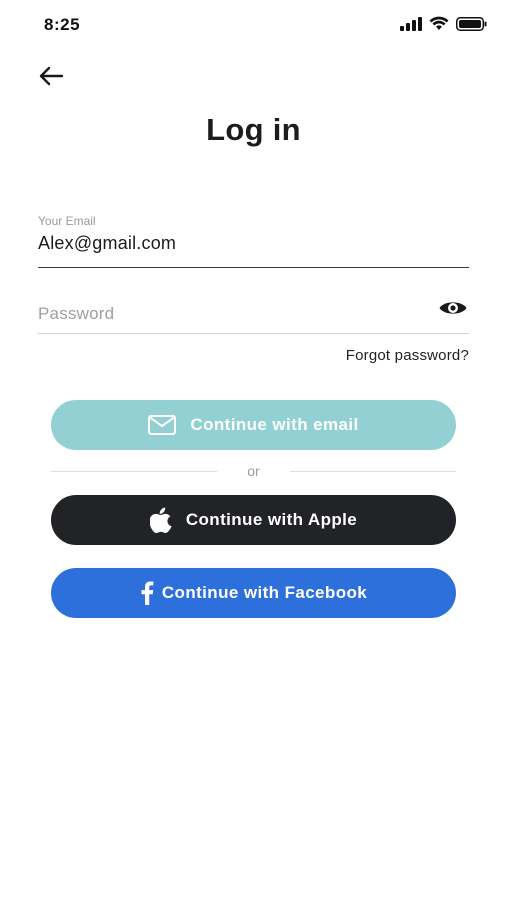 Image resolution: width=507 pixels, height=900 pixels. What do you see at coordinates (253, 129) in the screenshot?
I see `page-title: Log in` at bounding box center [253, 129].